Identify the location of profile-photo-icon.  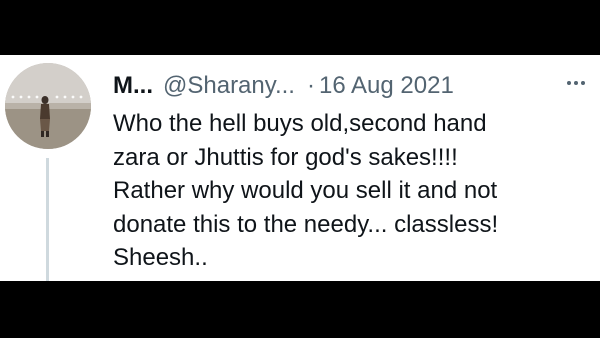
(48, 106).